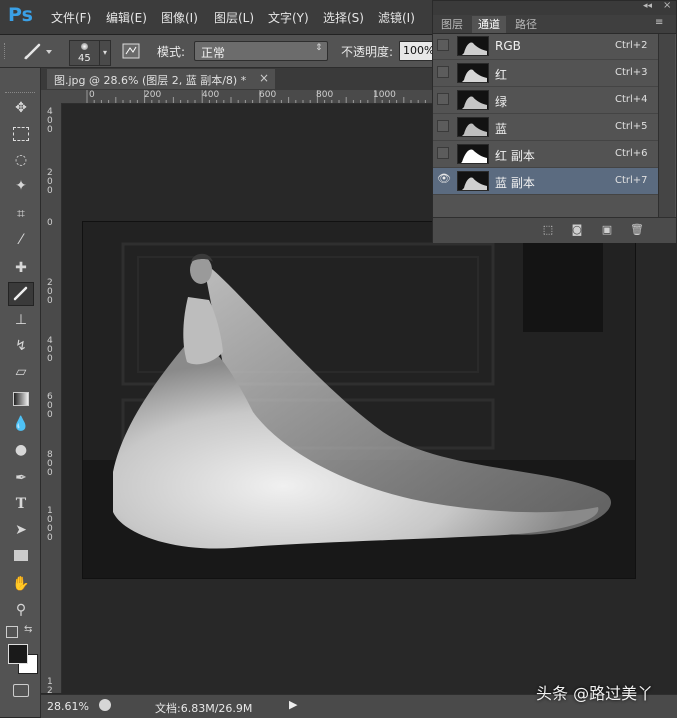 The image size is (677, 718). Describe the element at coordinates (545, 100) in the screenshot. I see `channel-row: 绿 Ctrl+4` at that location.